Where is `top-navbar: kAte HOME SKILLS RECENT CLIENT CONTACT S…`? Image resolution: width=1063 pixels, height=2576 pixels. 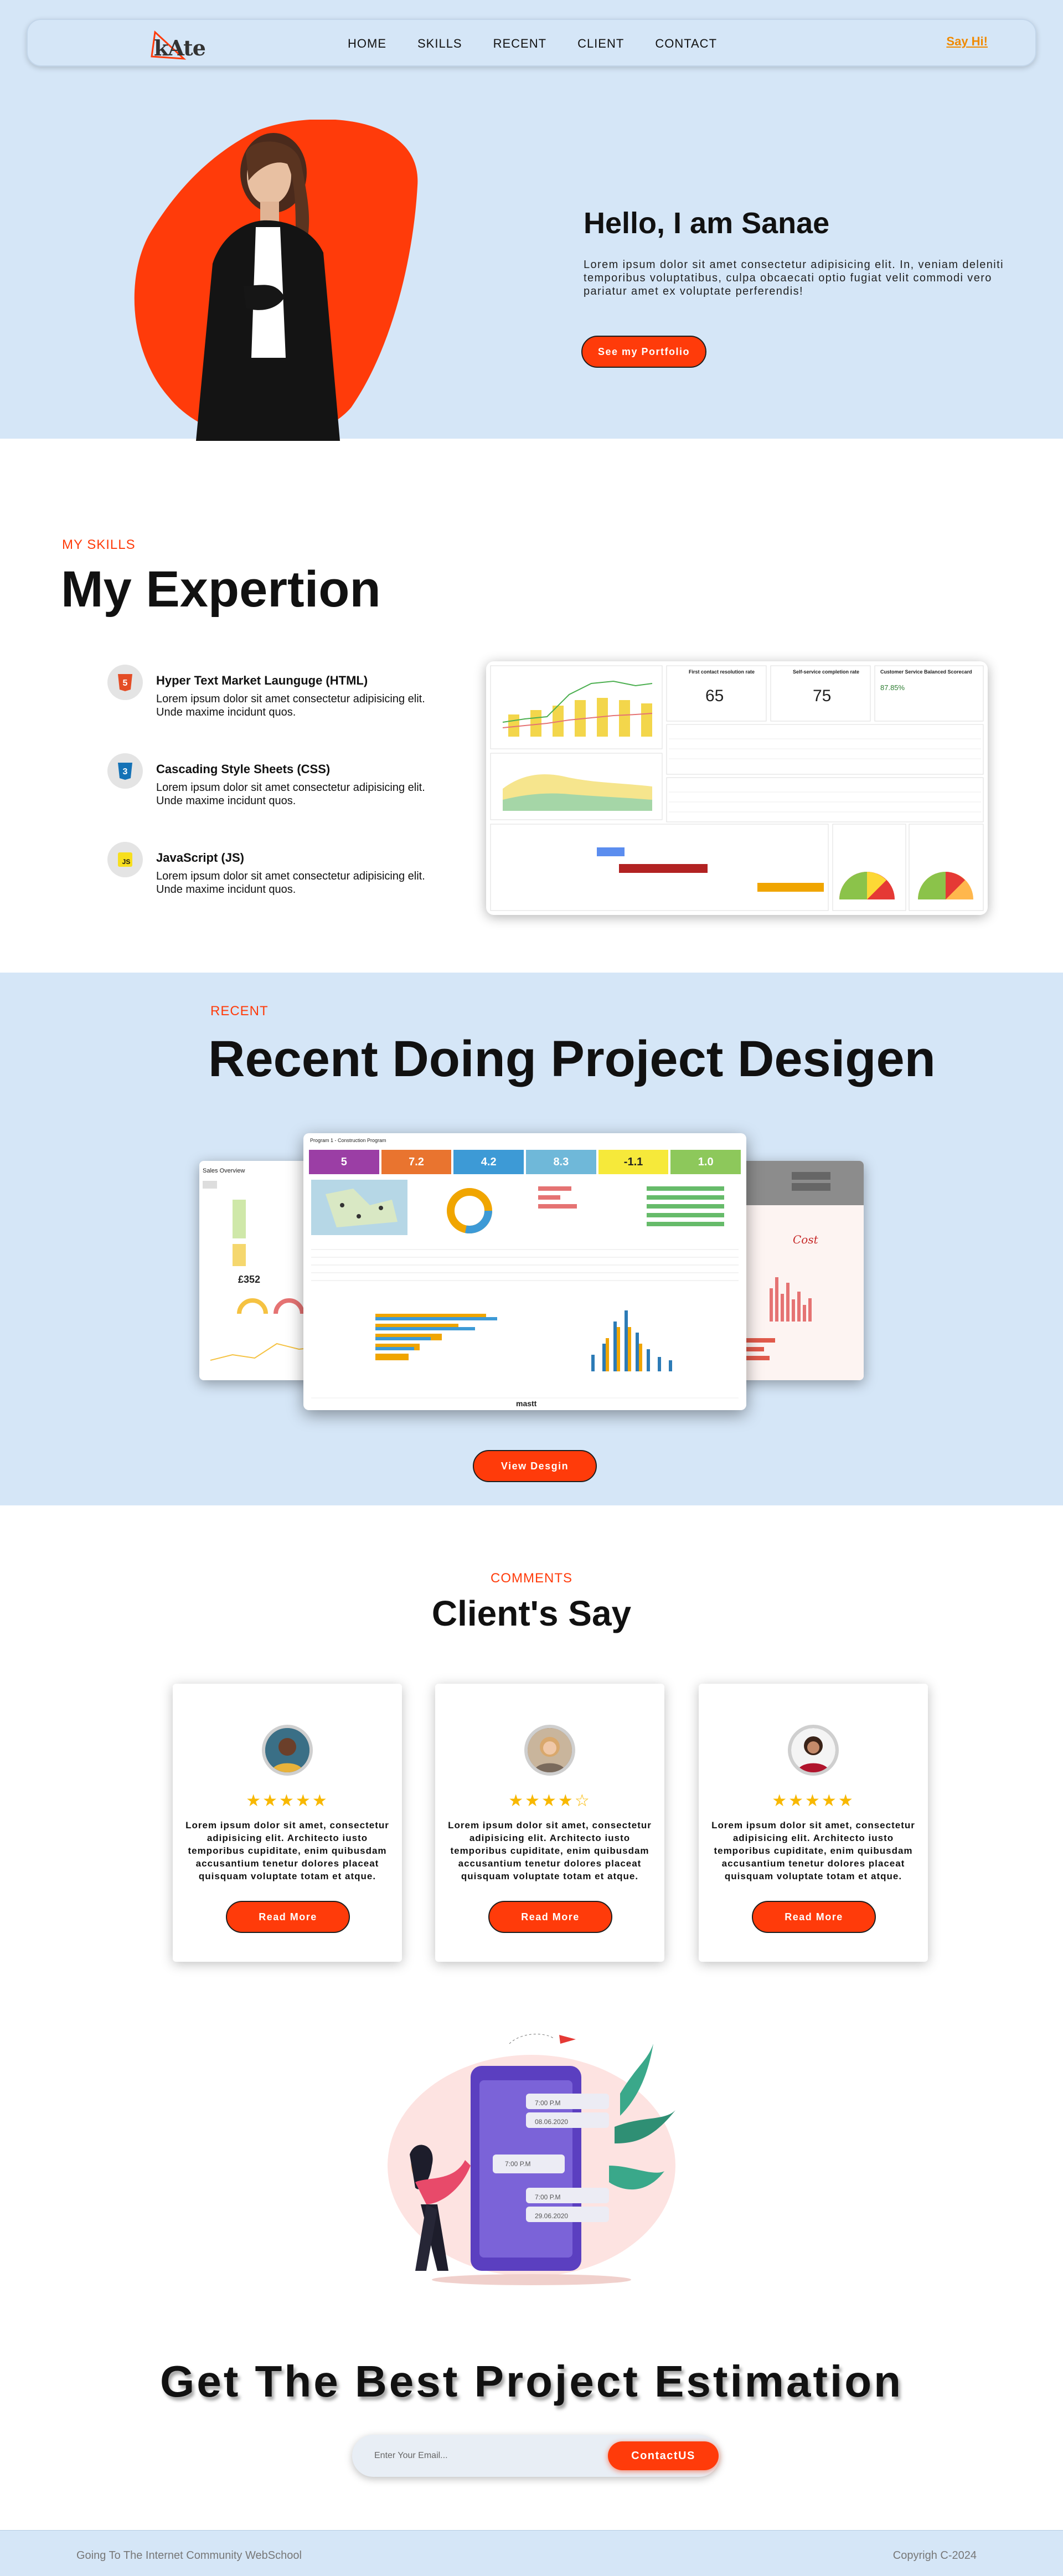 top-navbar: kAte HOME SKILLS RECENT CLIENT CONTACT S… is located at coordinates (531, 42).